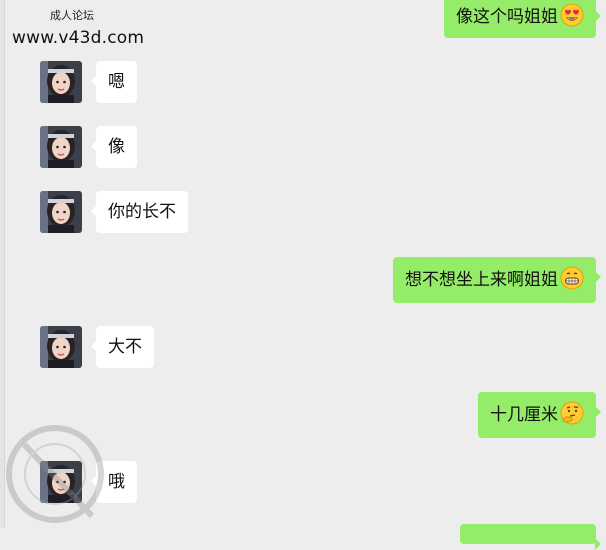 The height and width of the screenshot is (550, 606). I want to click on message-text: 大不, so click(125, 347).